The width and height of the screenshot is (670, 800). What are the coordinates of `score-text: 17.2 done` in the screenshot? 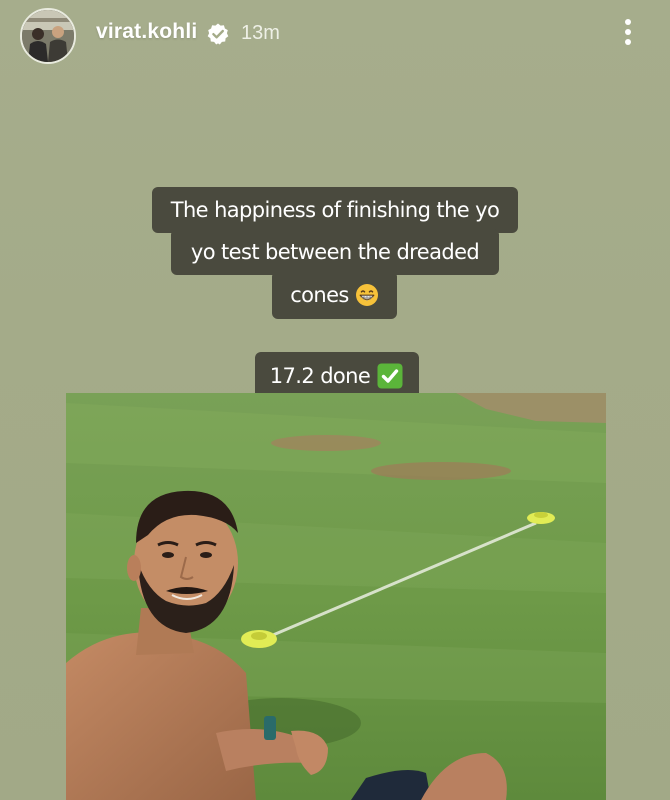 It's located at (320, 375).